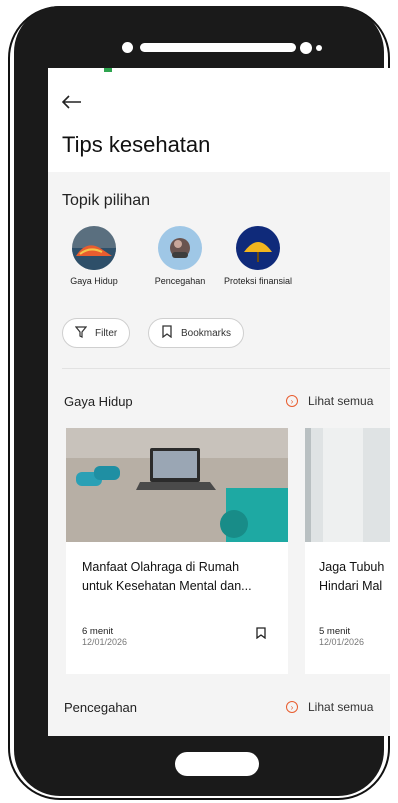 This screenshot has height=803, width=398. I want to click on topic-pencegahan: Pencegahan, so click(180, 256).